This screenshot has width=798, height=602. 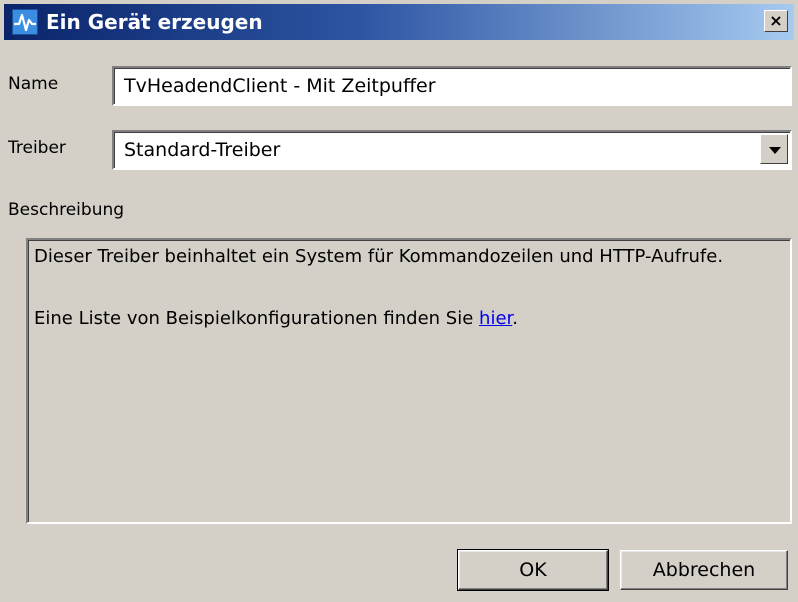 What do you see at coordinates (25, 22) in the screenshot?
I see `device-pulse-icon` at bounding box center [25, 22].